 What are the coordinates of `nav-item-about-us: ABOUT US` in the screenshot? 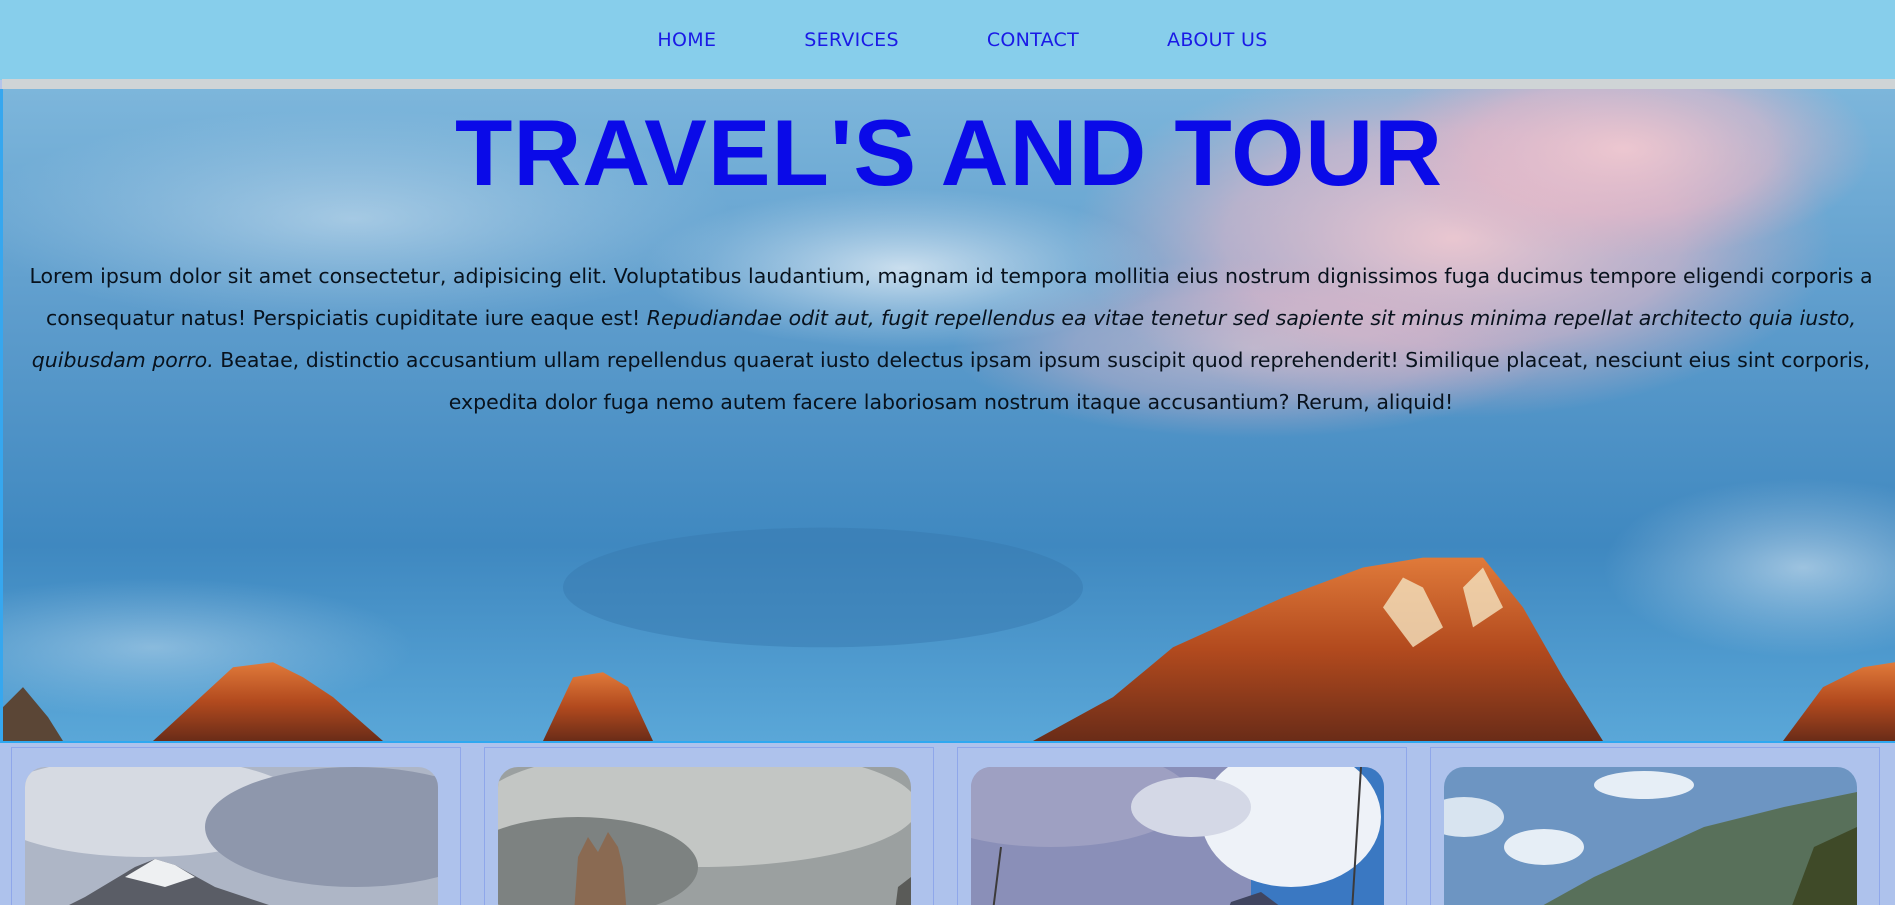 It's located at (1217, 40).